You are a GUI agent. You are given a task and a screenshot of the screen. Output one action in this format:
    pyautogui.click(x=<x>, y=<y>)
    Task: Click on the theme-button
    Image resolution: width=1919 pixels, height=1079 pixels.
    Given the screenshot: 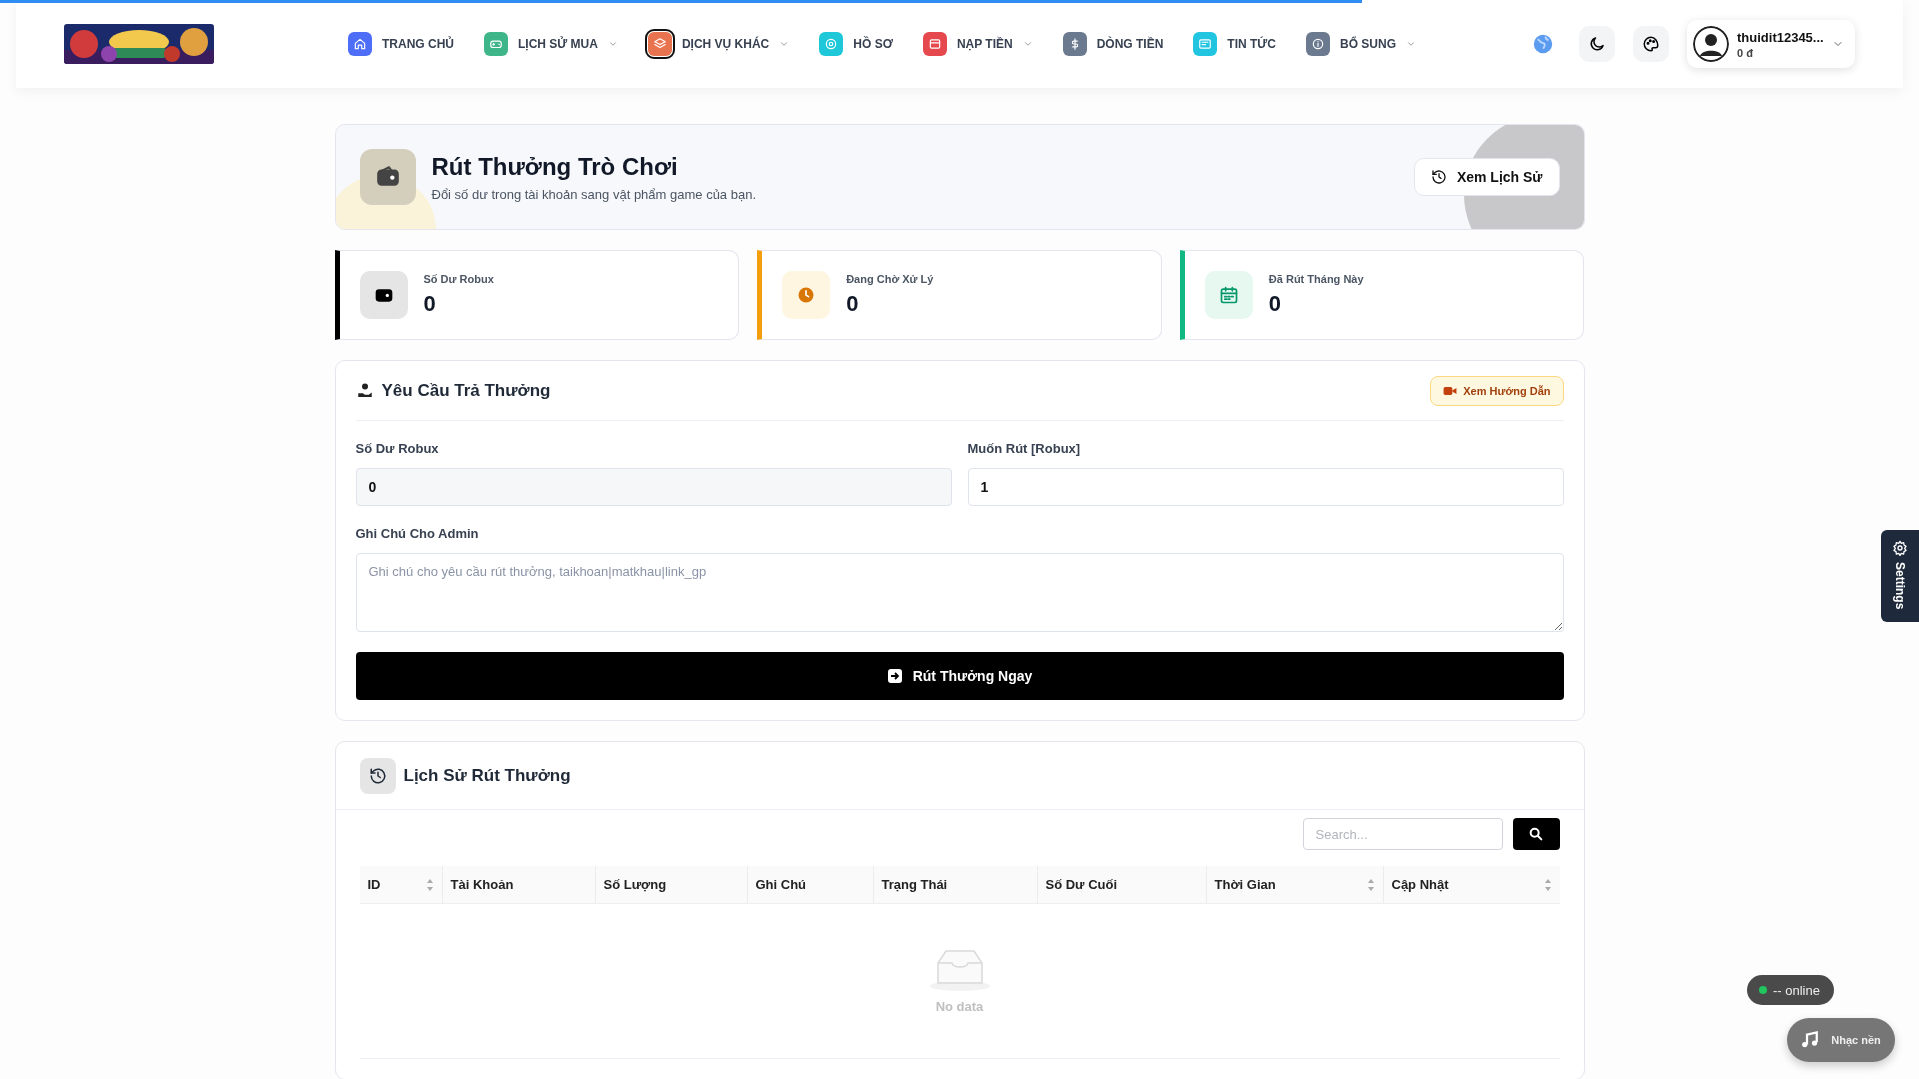 What is the action you would take?
    pyautogui.click(x=1651, y=44)
    